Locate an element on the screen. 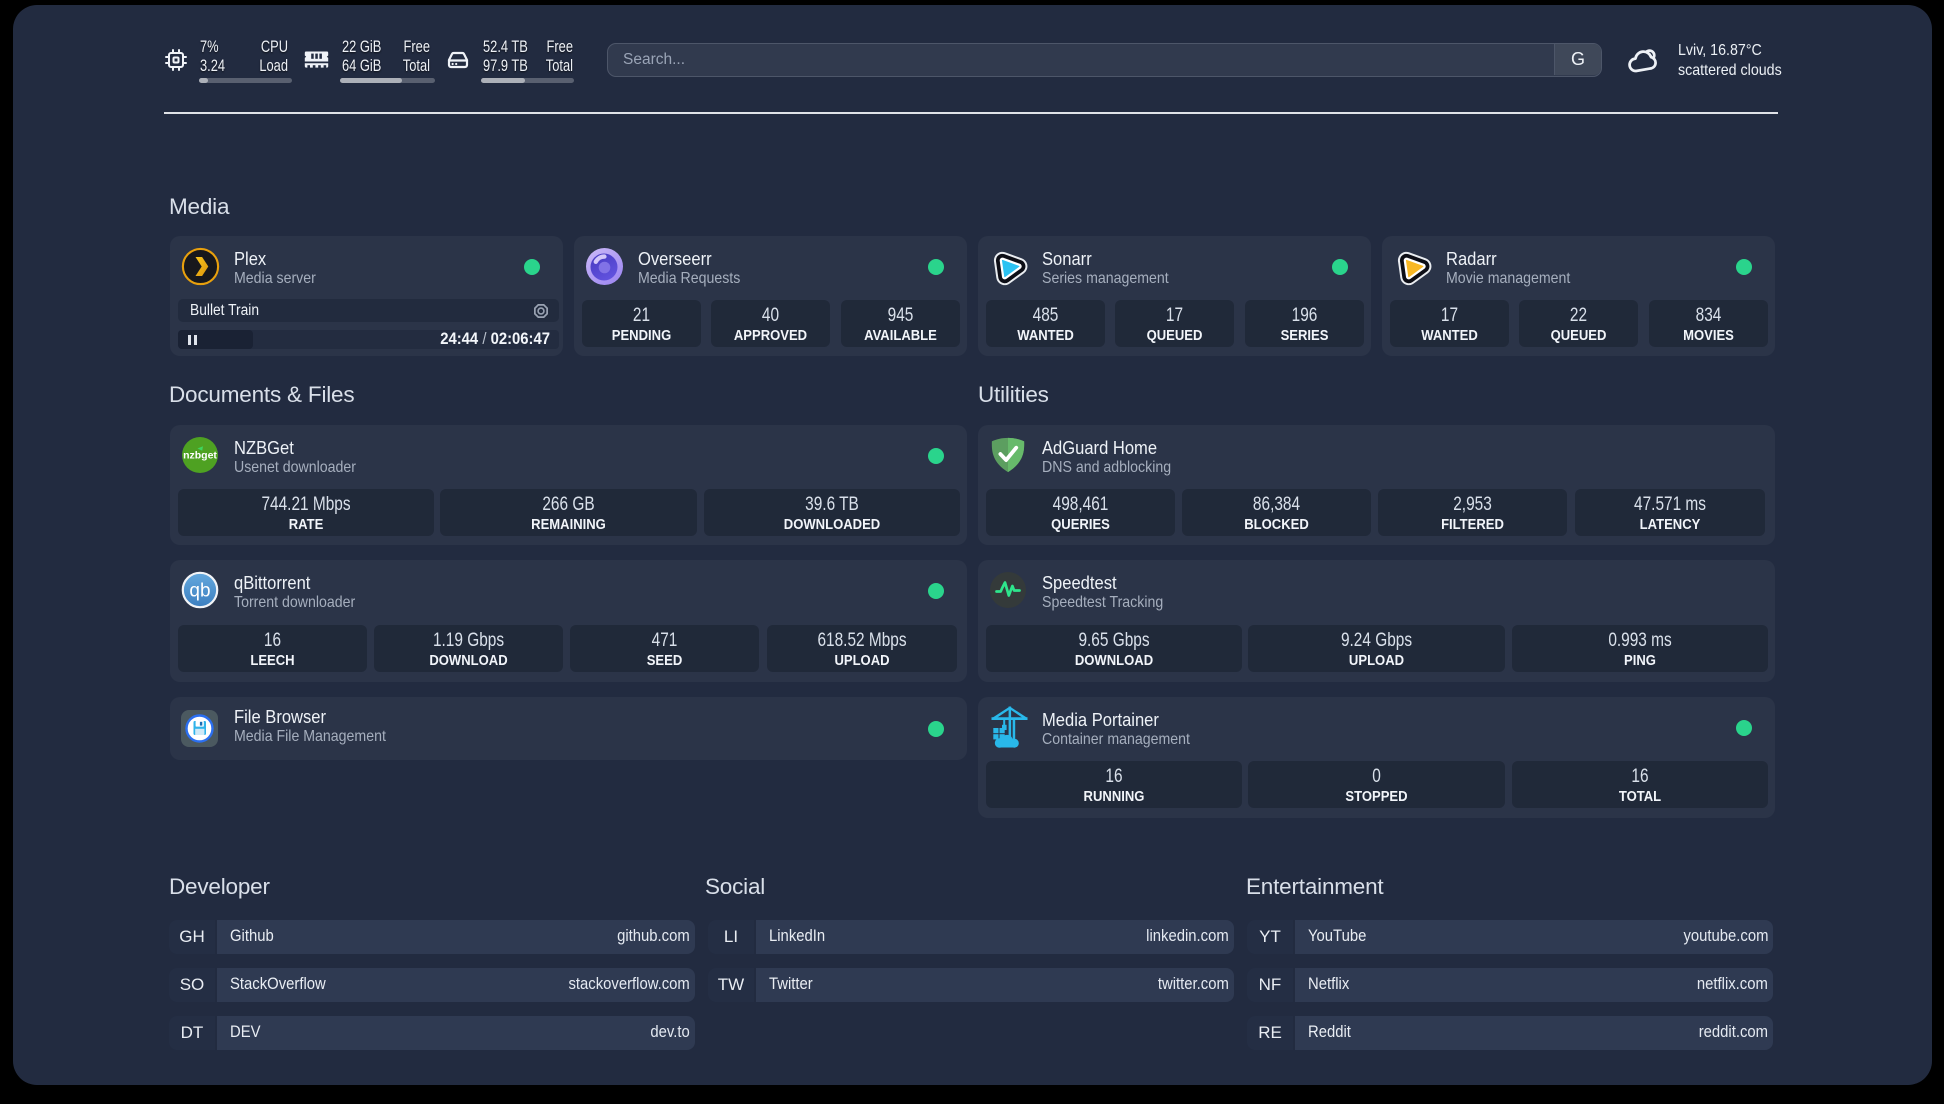  svg-text: qb is located at coordinates (199, 591).